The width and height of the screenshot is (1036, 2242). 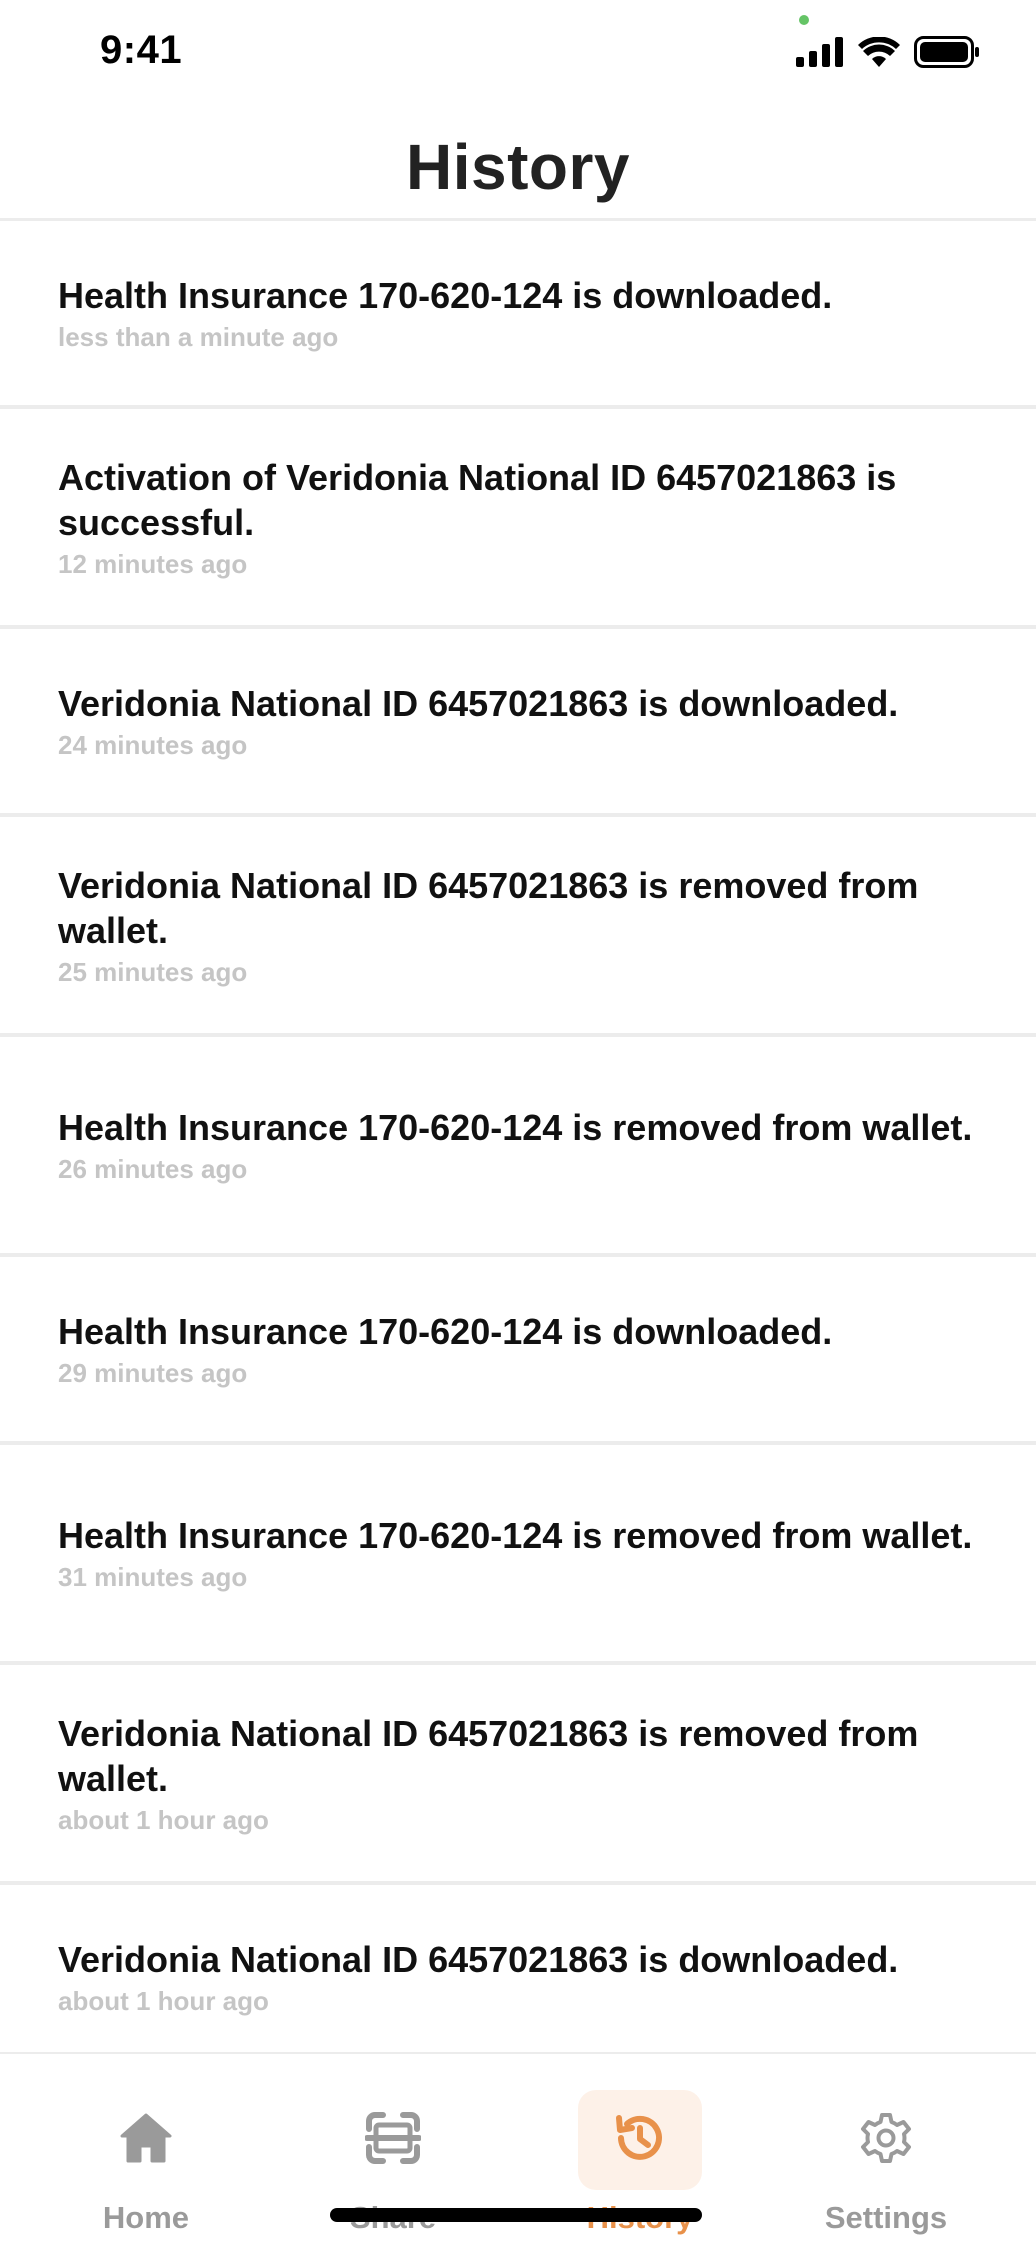 I want to click on gear-icon, so click(x=886, y=2140).